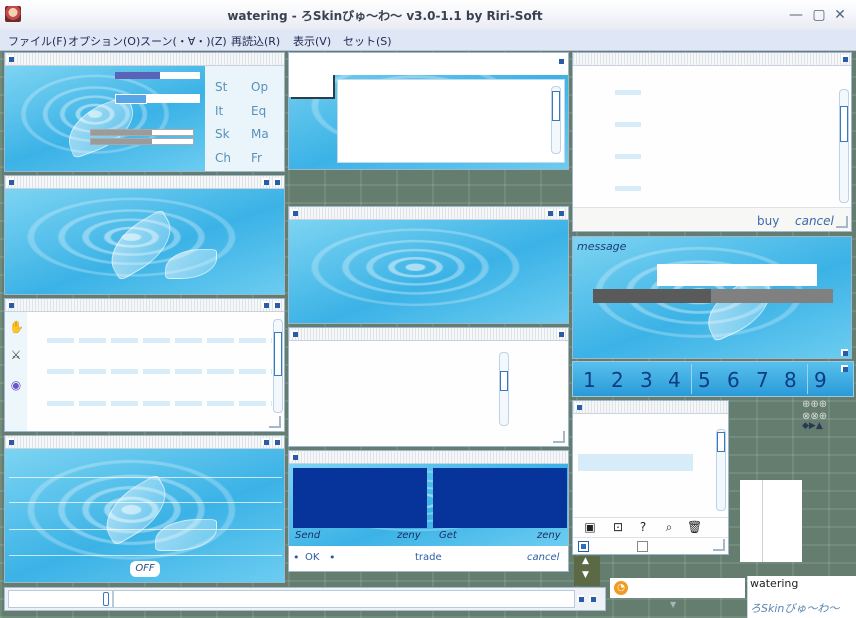 The width and height of the screenshot is (856, 618). Describe the element at coordinates (428, 557) in the screenshot. I see `trade-button: trade` at that location.